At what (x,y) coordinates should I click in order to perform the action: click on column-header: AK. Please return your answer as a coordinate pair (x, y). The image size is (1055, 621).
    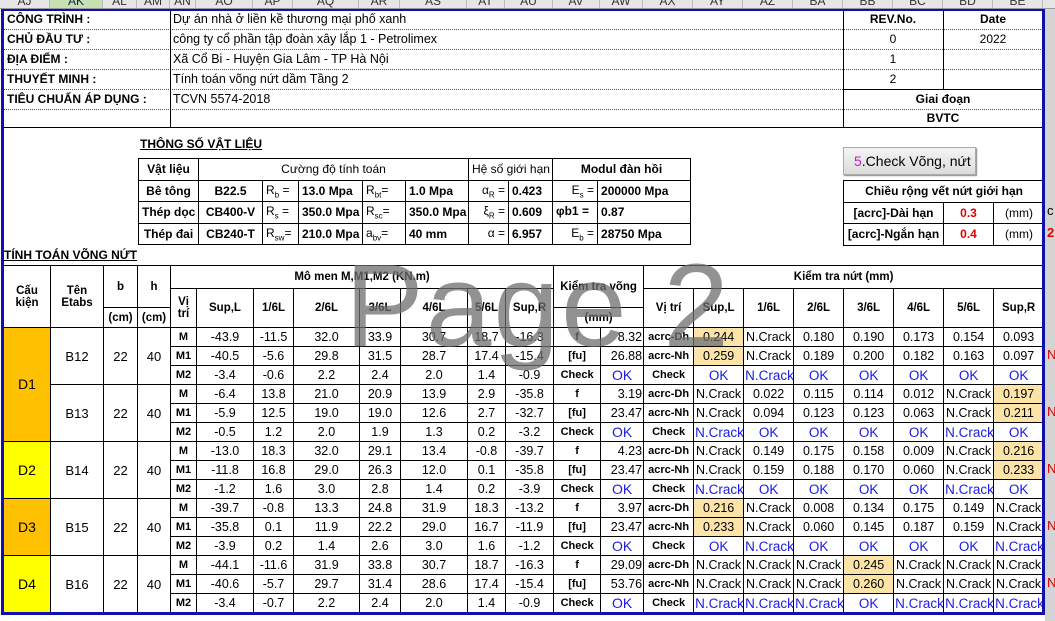
    Looking at the image, I should click on (76, 4).